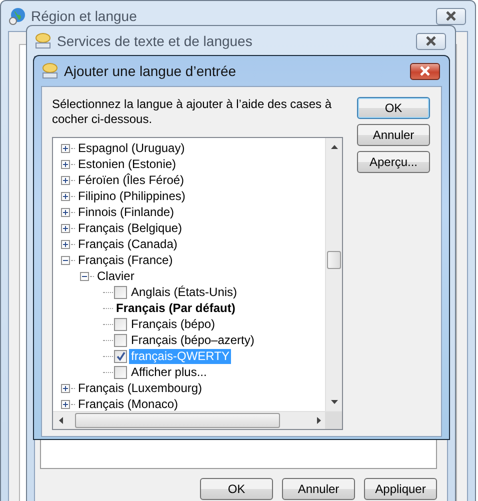 This screenshot has height=501, width=478. Describe the element at coordinates (333, 274) in the screenshot. I see `vertical-scrollbar` at that location.